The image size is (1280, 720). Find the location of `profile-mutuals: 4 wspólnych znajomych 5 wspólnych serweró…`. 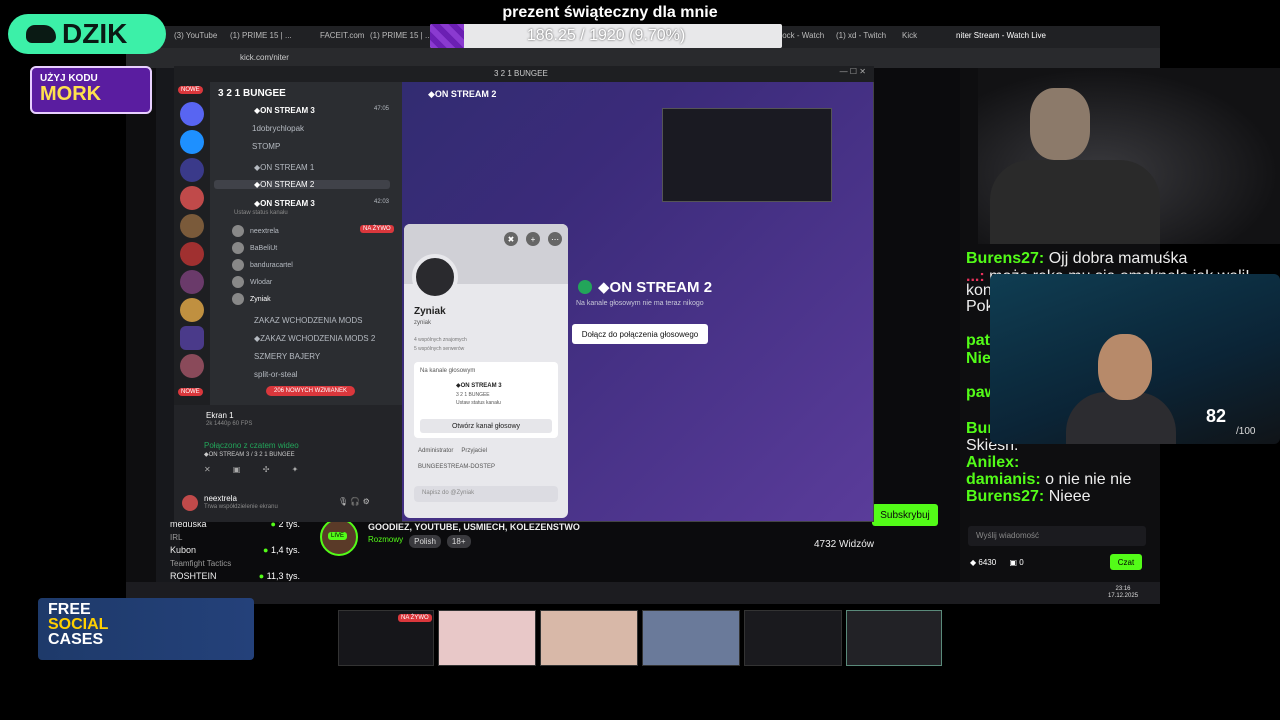

profile-mutuals: 4 wspólnych znajomych 5 wspólnych serweró… is located at coordinates (440, 345).